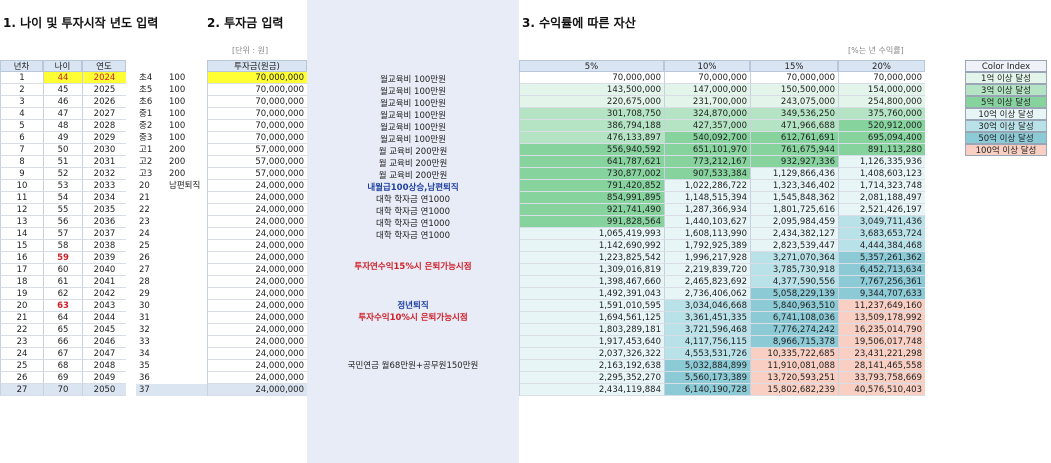 This screenshot has width=1051, height=463. What do you see at coordinates (591, 186) in the screenshot?
I see `cell-asset-5: 791,420,852` at bounding box center [591, 186].